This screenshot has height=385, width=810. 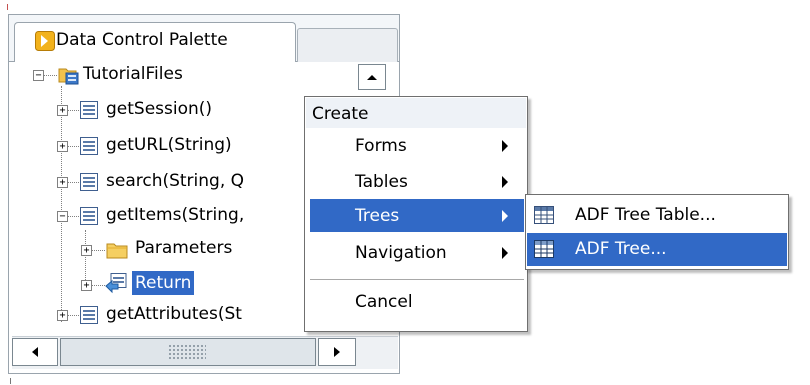 I want to click on scroll-right-button, so click(x=337, y=352).